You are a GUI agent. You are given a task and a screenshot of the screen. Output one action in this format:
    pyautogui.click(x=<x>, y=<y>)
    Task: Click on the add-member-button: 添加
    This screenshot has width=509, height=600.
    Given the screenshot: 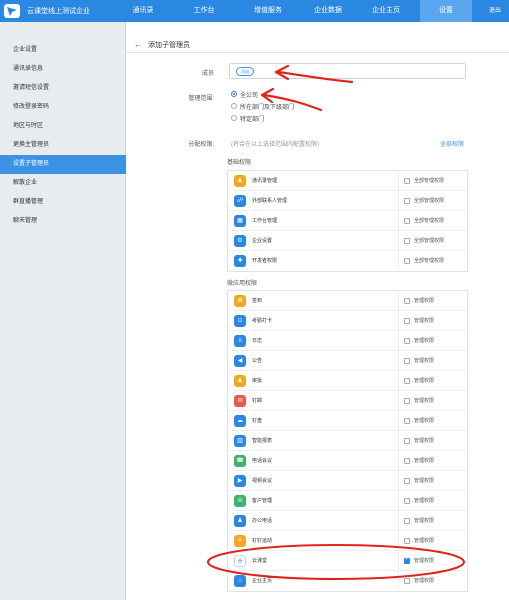 What is the action you would take?
    pyautogui.click(x=245, y=71)
    